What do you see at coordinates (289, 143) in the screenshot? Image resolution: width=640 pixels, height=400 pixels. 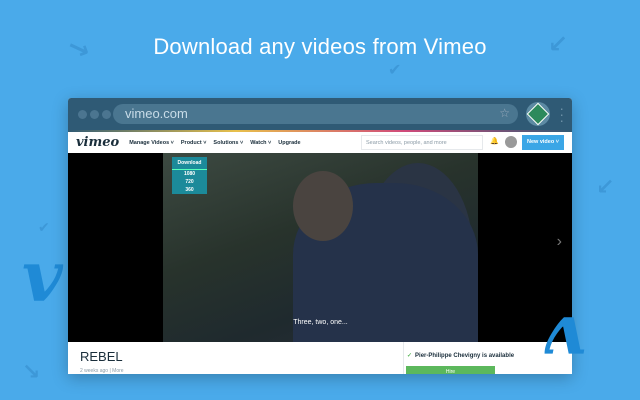 I see `nav-item-upgrade: Upgrade` at bounding box center [289, 143].